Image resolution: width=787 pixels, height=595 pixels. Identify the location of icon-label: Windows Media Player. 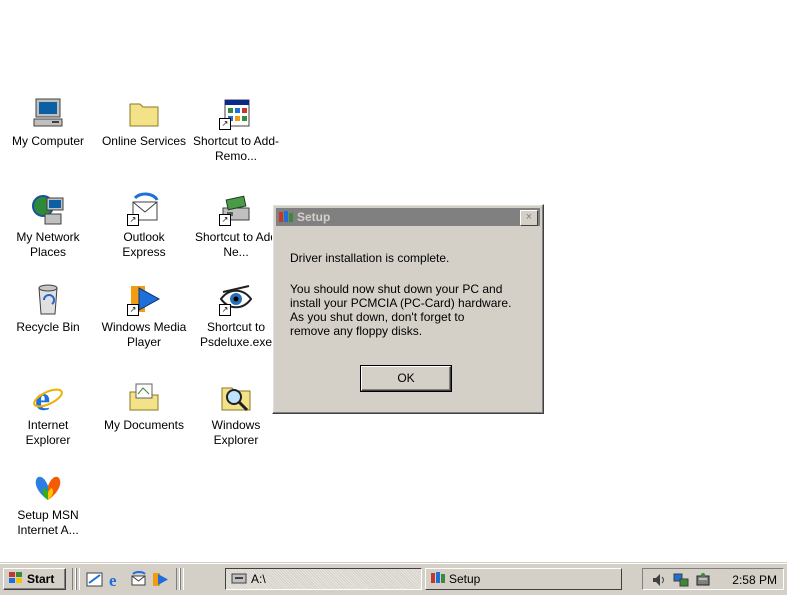
(144, 334).